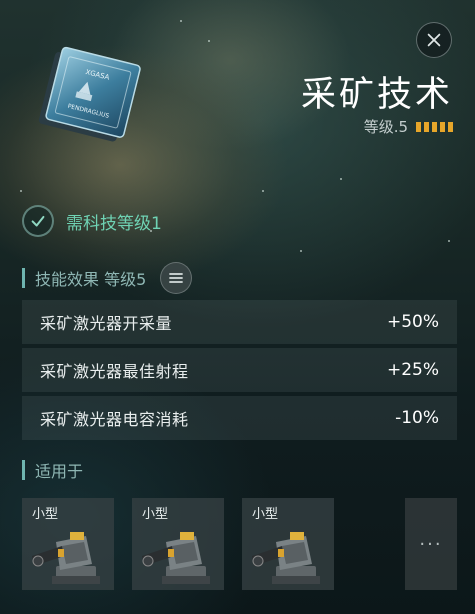 This screenshot has width=475, height=614. Describe the element at coordinates (89, 94) in the screenshot. I see `skillbook-icon: XGASA PENDRAGLIUS` at that location.